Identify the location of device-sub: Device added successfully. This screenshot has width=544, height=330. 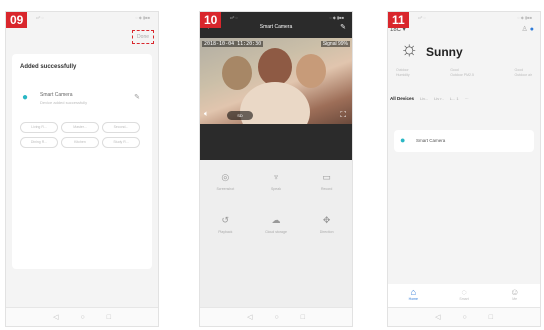
(64, 102).